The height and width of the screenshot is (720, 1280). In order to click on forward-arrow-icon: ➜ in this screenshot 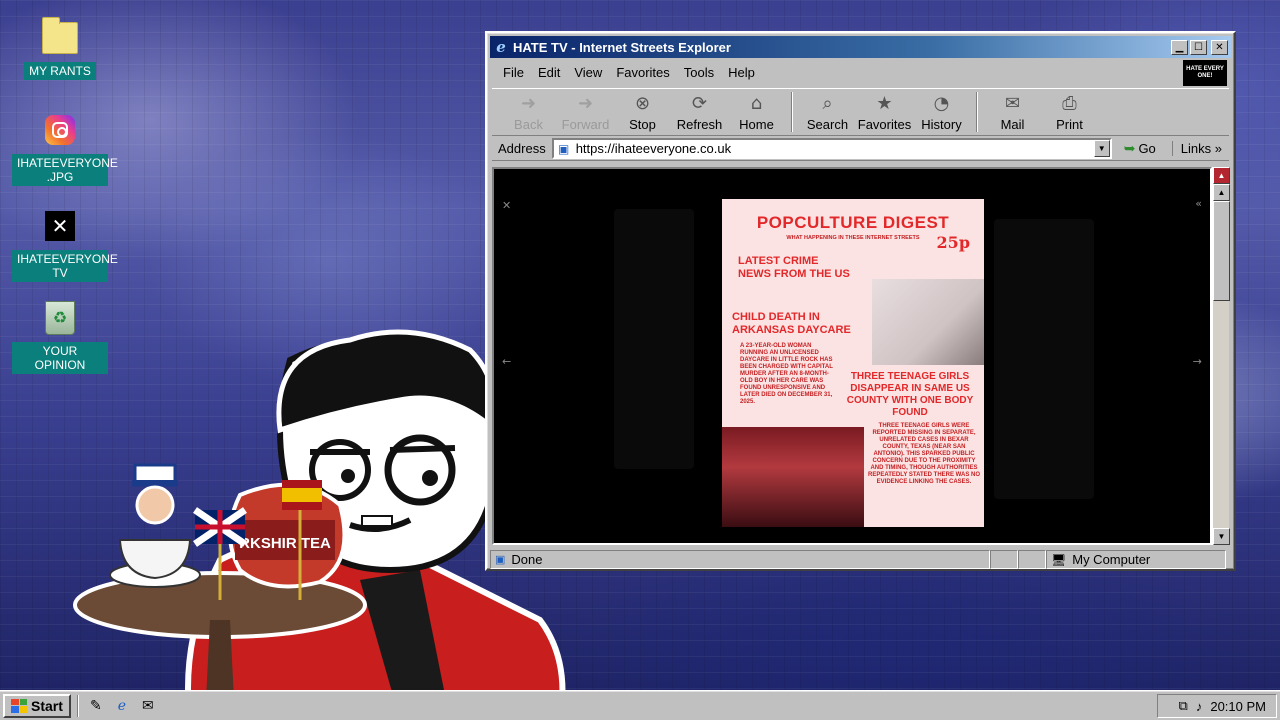, I will do `click(585, 103)`.